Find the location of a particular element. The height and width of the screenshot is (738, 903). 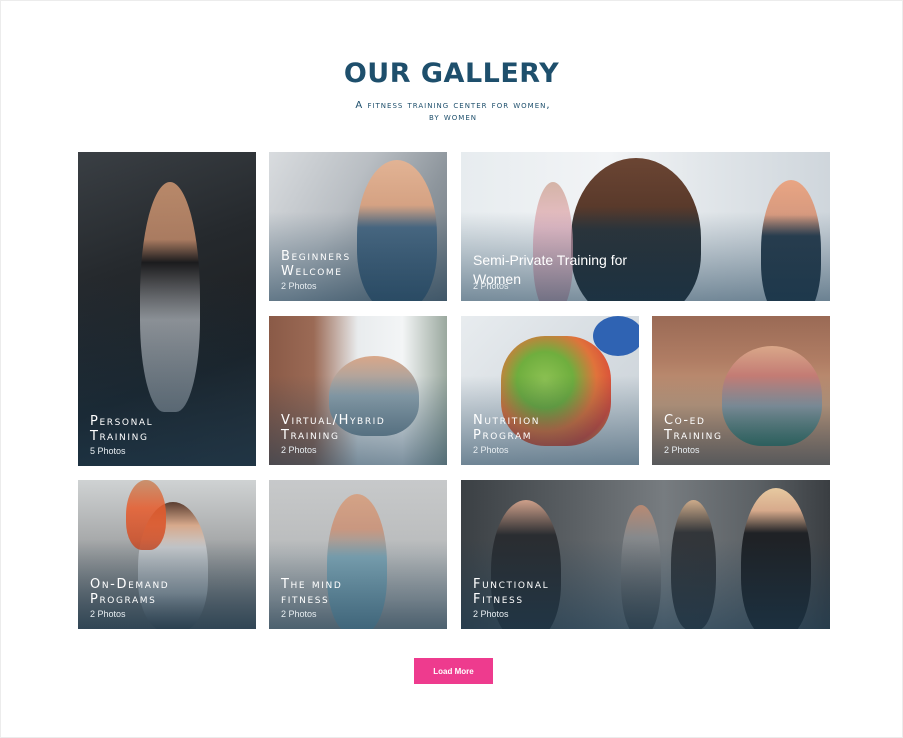

load-more-button: Load More is located at coordinates (453, 671).